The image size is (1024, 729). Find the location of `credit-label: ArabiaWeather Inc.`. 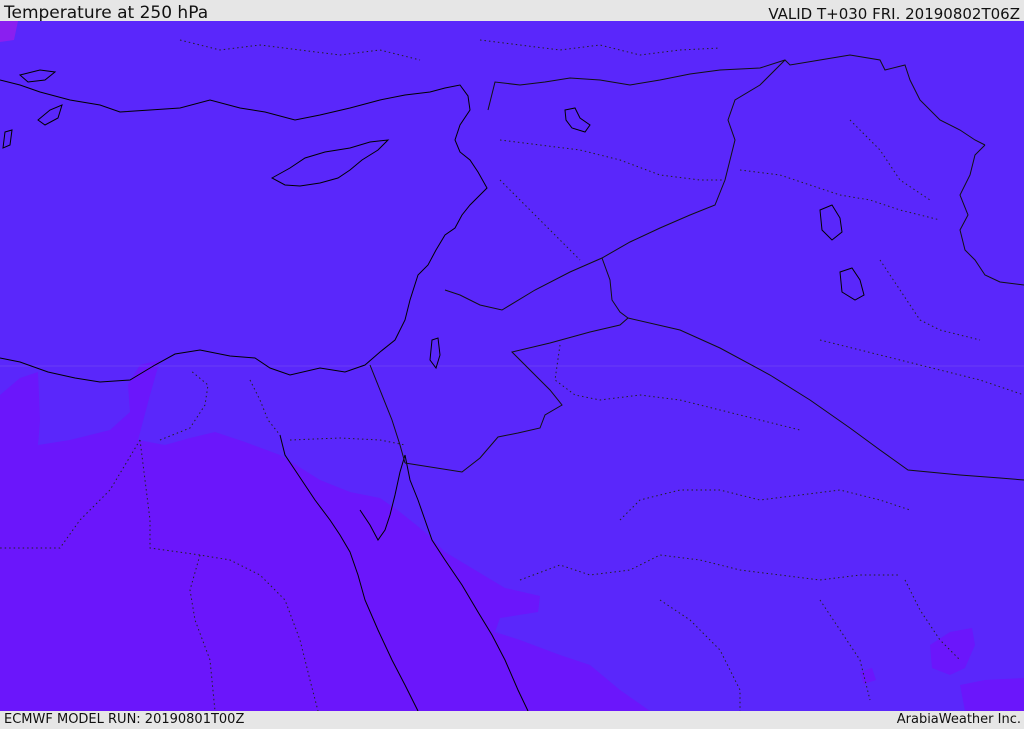

credit-label: ArabiaWeather Inc. is located at coordinates (958, 719).